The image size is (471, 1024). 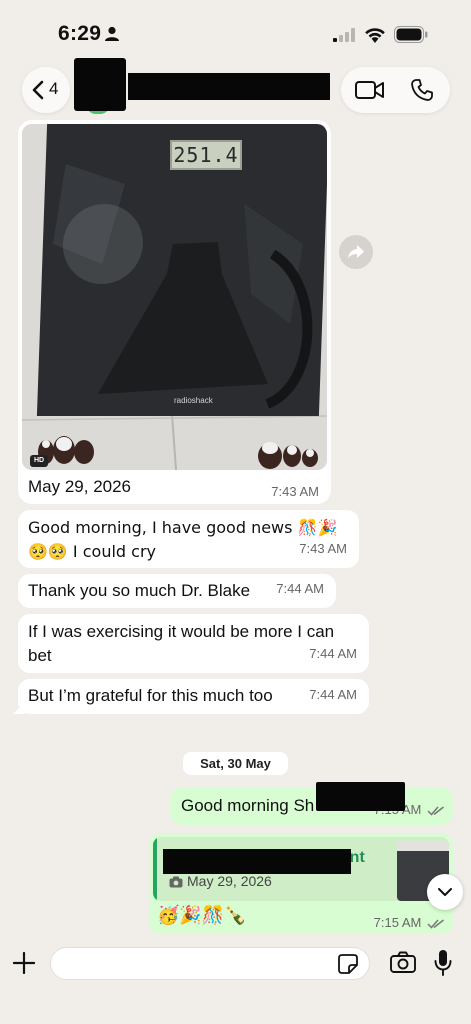 I want to click on outgoing-message: Good morning Sh 7:15 AM, so click(x=311, y=806).